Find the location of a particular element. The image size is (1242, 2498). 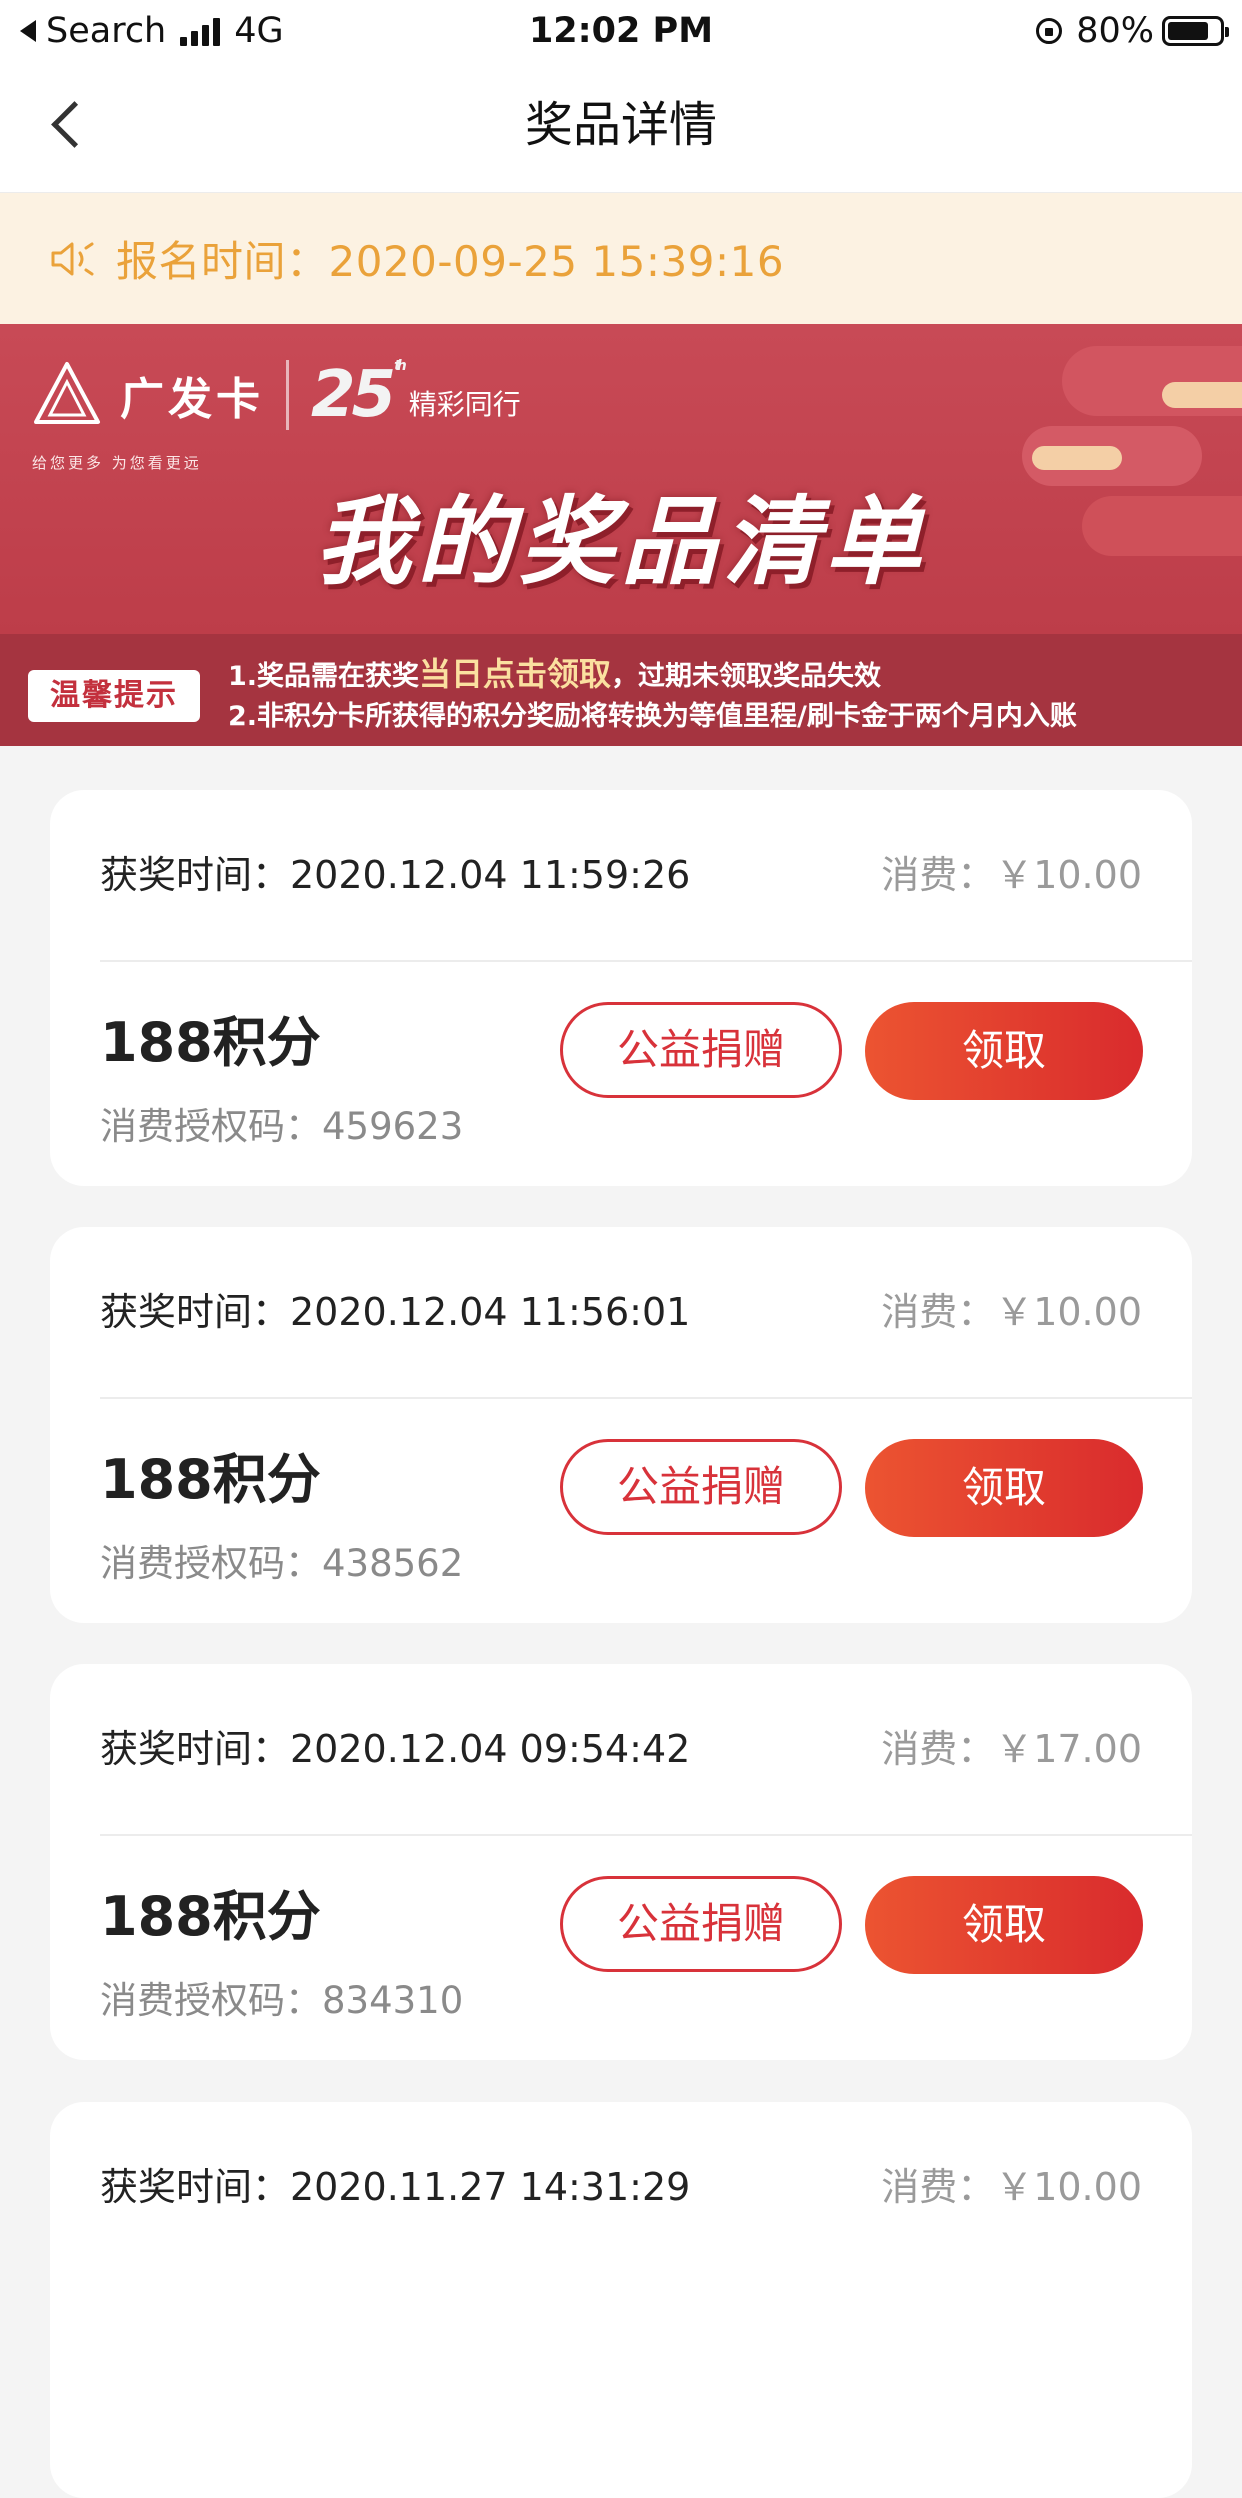

tip-line-1: 1.奖品需在获奖当日点击领取，过期未领取奖品失效 is located at coordinates (652, 675).